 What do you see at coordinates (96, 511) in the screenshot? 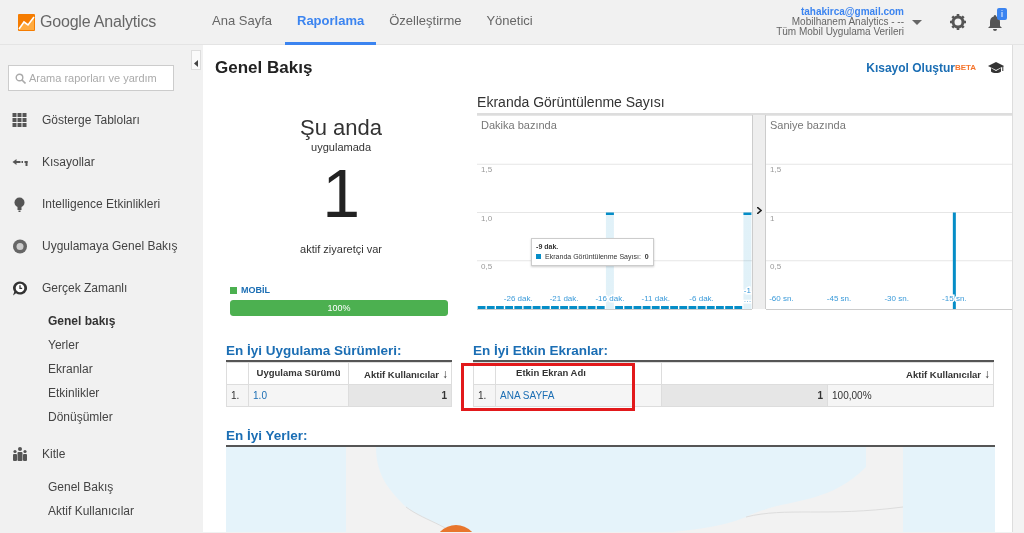
I see `sidebar-subitem: Aktif Kullanıcılar` at bounding box center [96, 511].